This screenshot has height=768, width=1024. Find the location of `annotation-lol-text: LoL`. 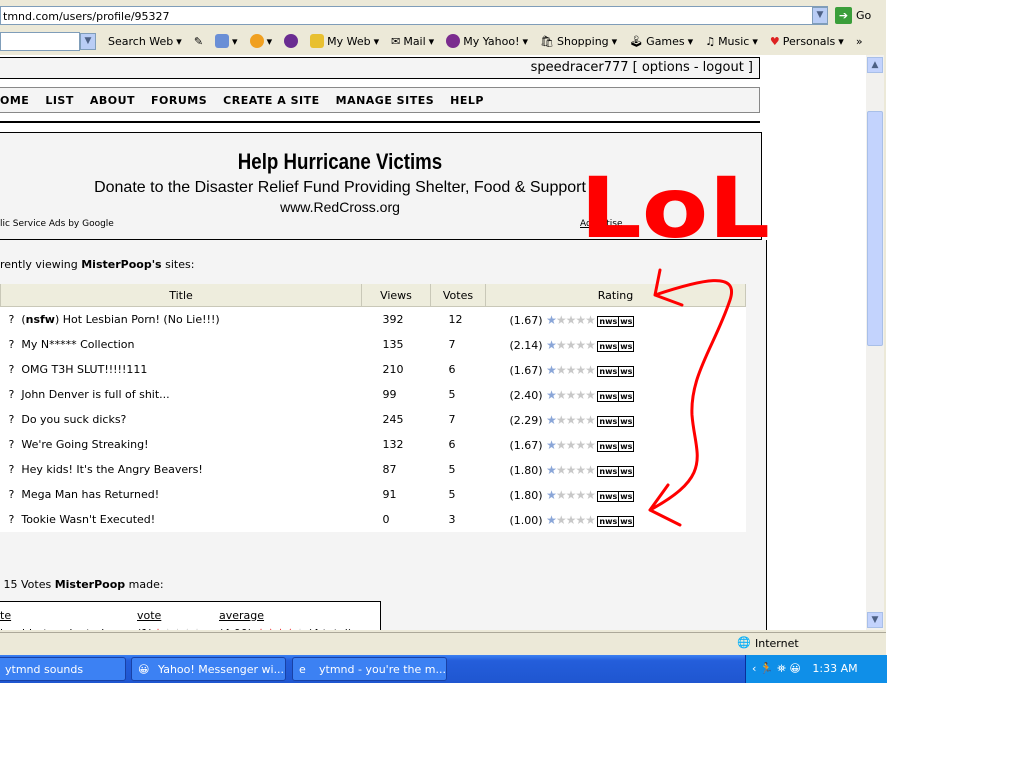

annotation-lol-text: LoL is located at coordinates (675, 208).